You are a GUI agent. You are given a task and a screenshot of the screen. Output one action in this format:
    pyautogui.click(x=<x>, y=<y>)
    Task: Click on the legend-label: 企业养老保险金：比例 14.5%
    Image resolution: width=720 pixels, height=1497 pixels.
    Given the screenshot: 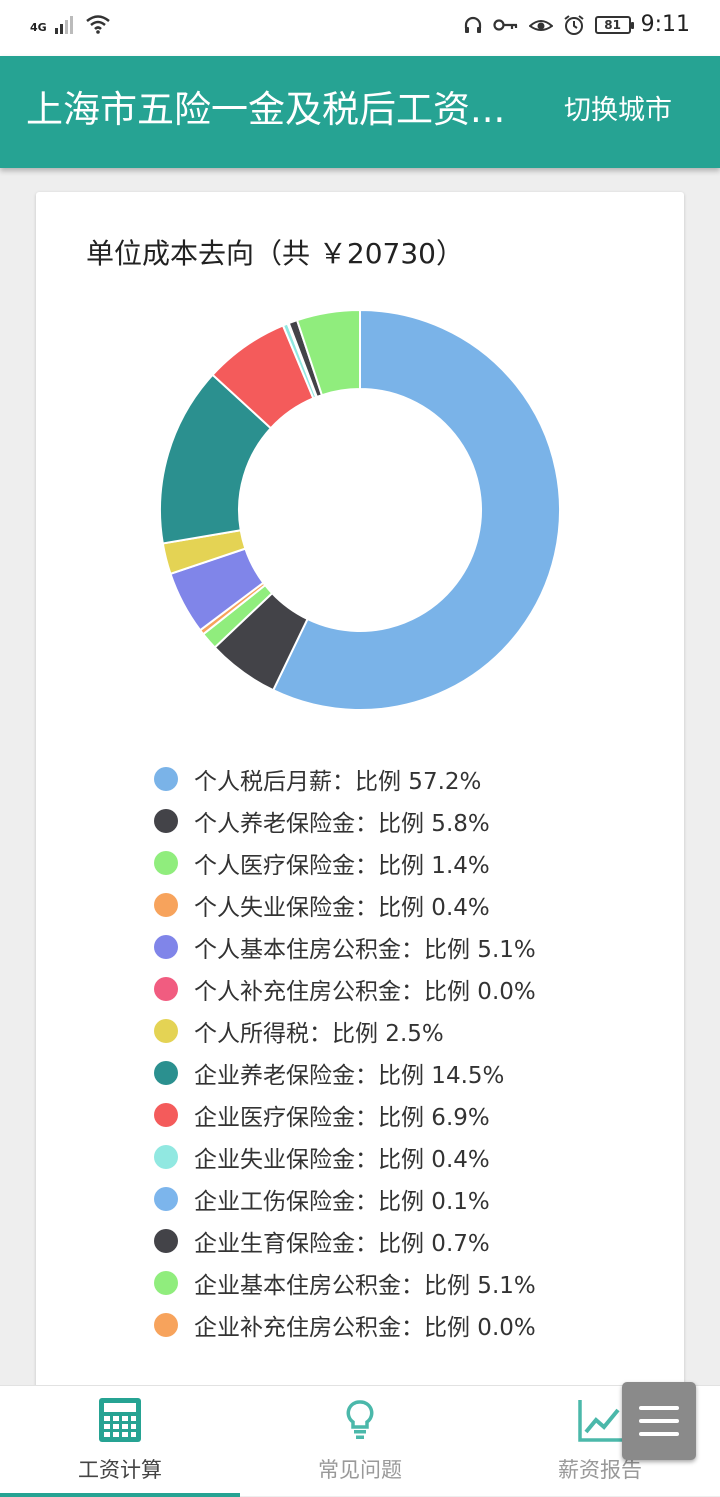 What is the action you would take?
    pyautogui.click(x=349, y=1076)
    